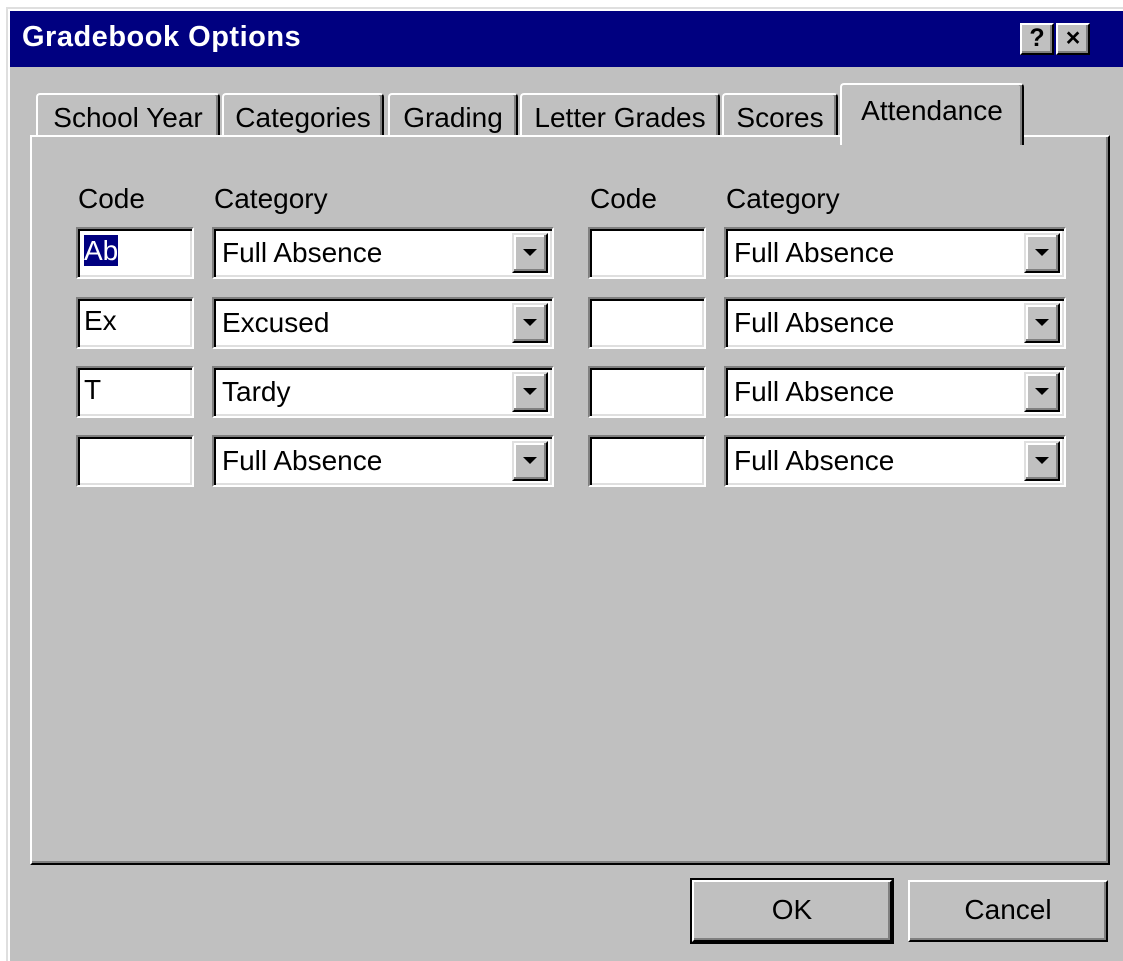  What do you see at coordinates (383, 392) in the screenshot?
I see `category-select-left-3: Tardy` at bounding box center [383, 392].